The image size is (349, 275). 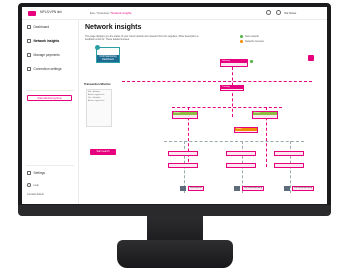 What do you see at coordinates (29, 27) in the screenshot?
I see `dashboard-icon` at bounding box center [29, 27].